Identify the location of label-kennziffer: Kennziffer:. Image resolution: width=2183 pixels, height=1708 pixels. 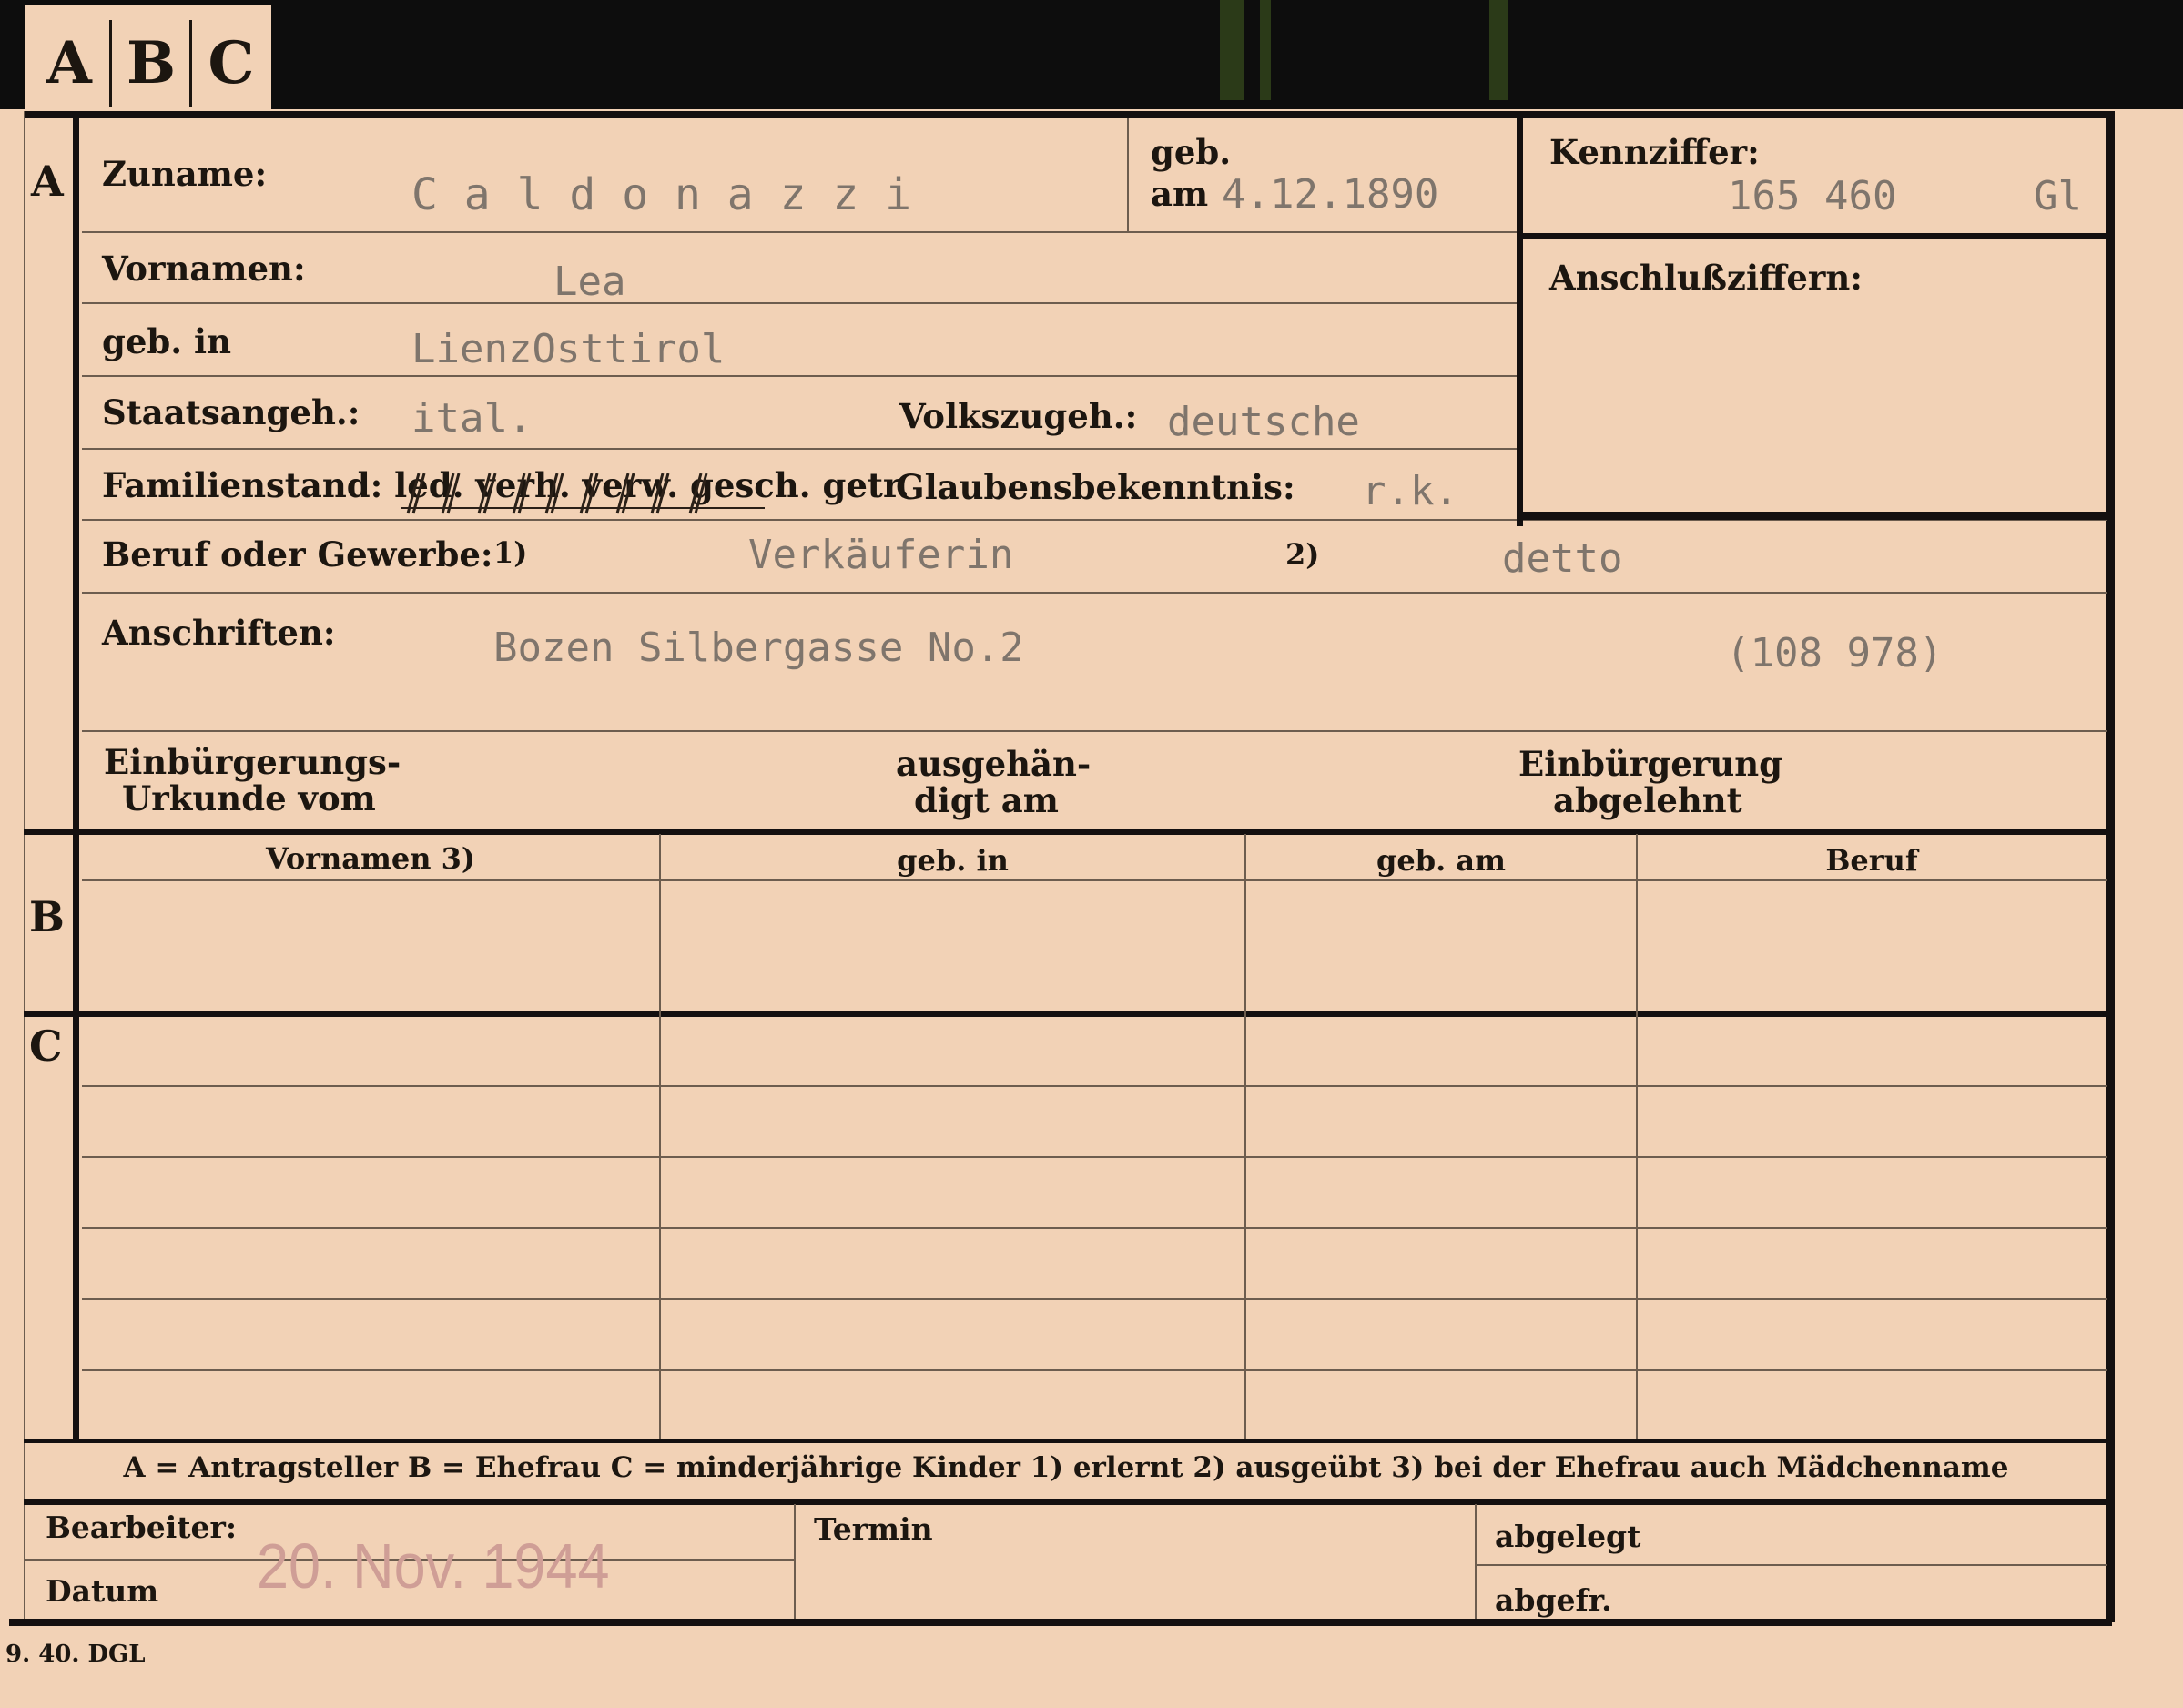
(1654, 152).